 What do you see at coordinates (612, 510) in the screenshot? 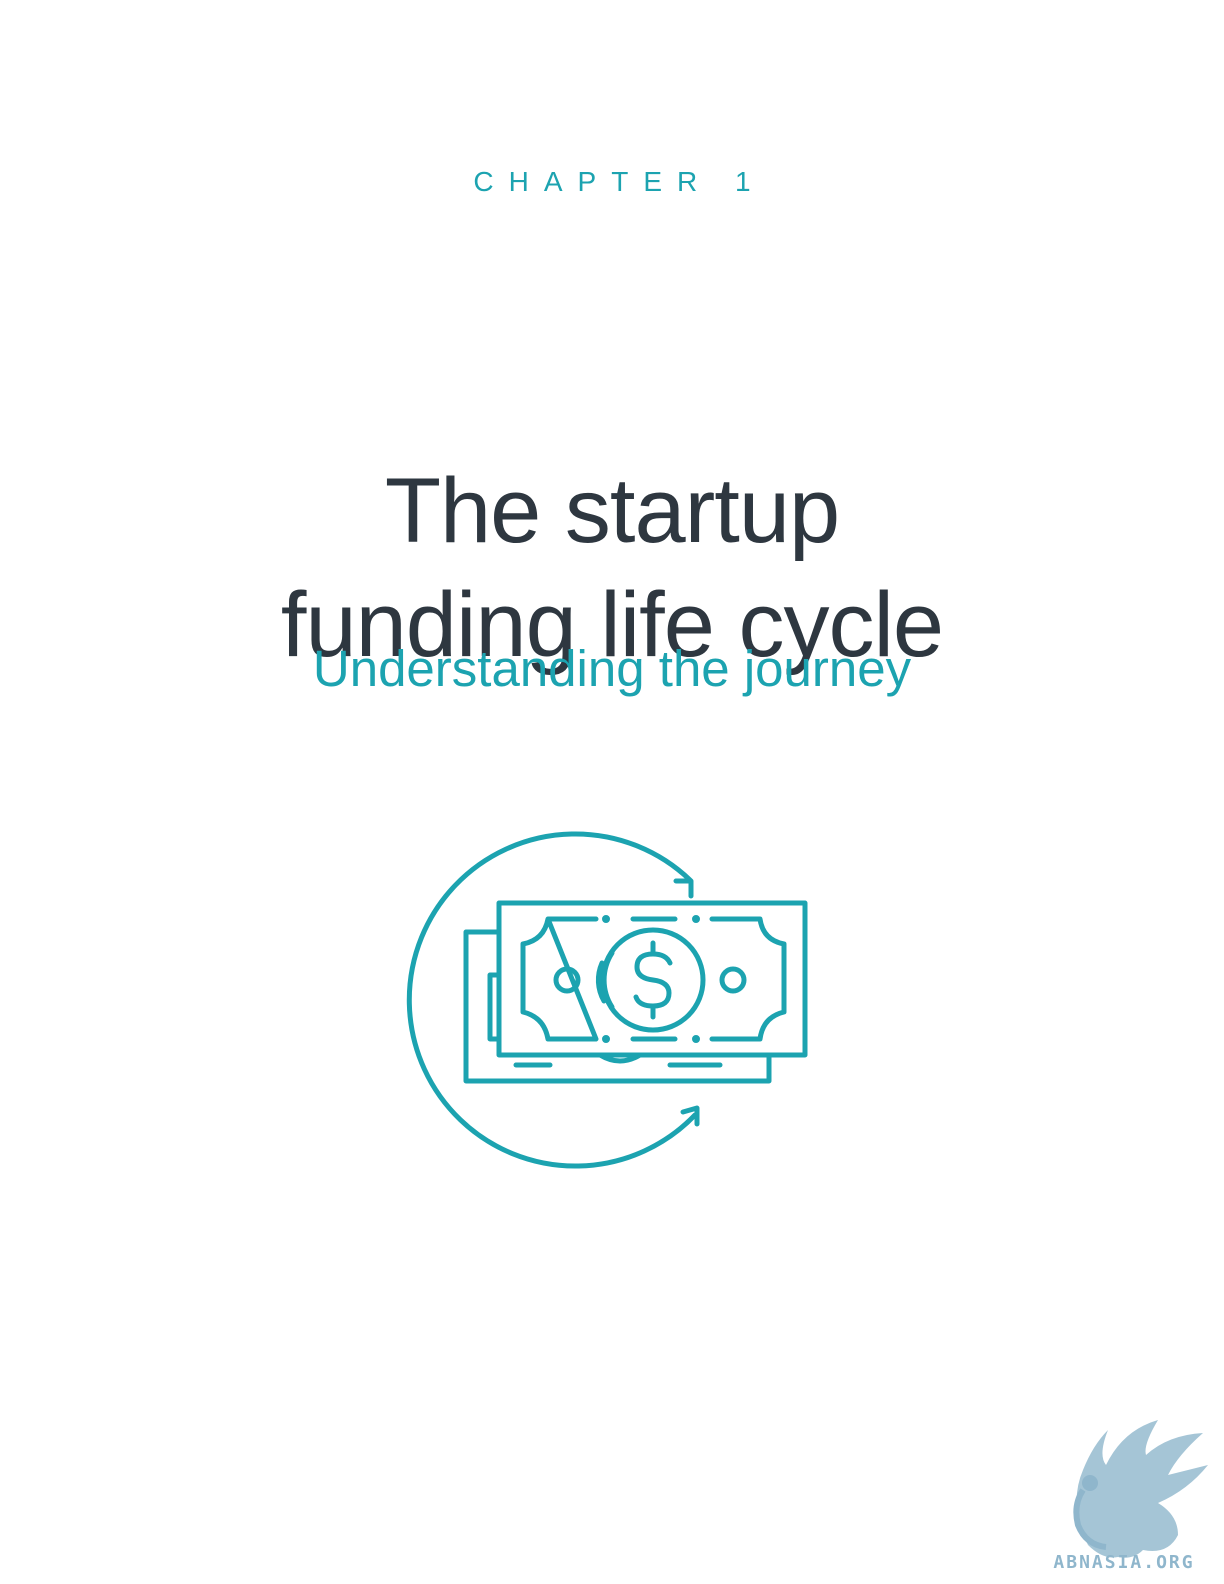
I see `page-title-line-1: The startup` at bounding box center [612, 510].